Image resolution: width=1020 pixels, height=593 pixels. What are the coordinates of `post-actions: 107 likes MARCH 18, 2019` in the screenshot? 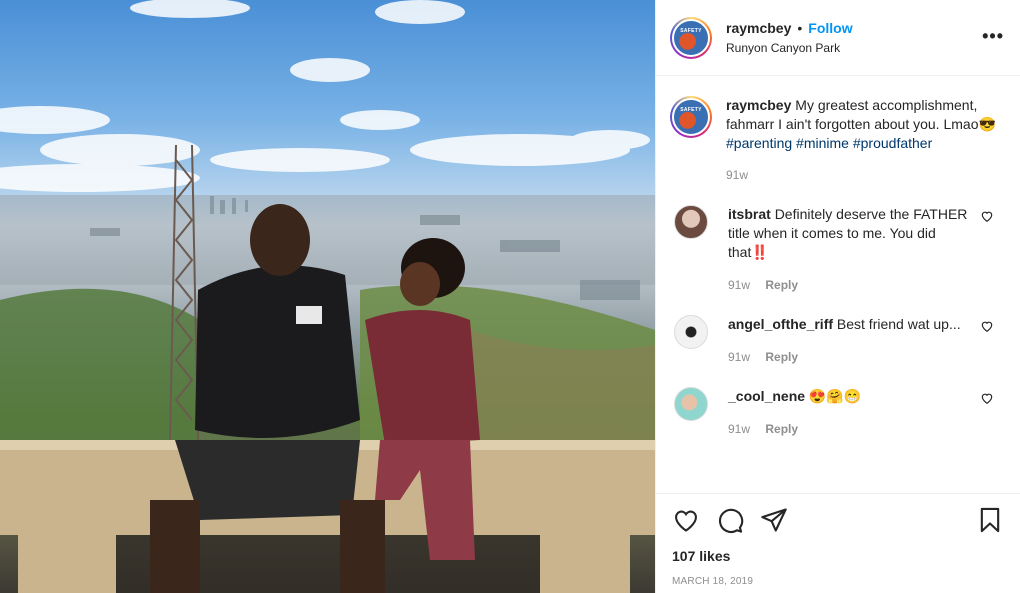 It's located at (838, 543).